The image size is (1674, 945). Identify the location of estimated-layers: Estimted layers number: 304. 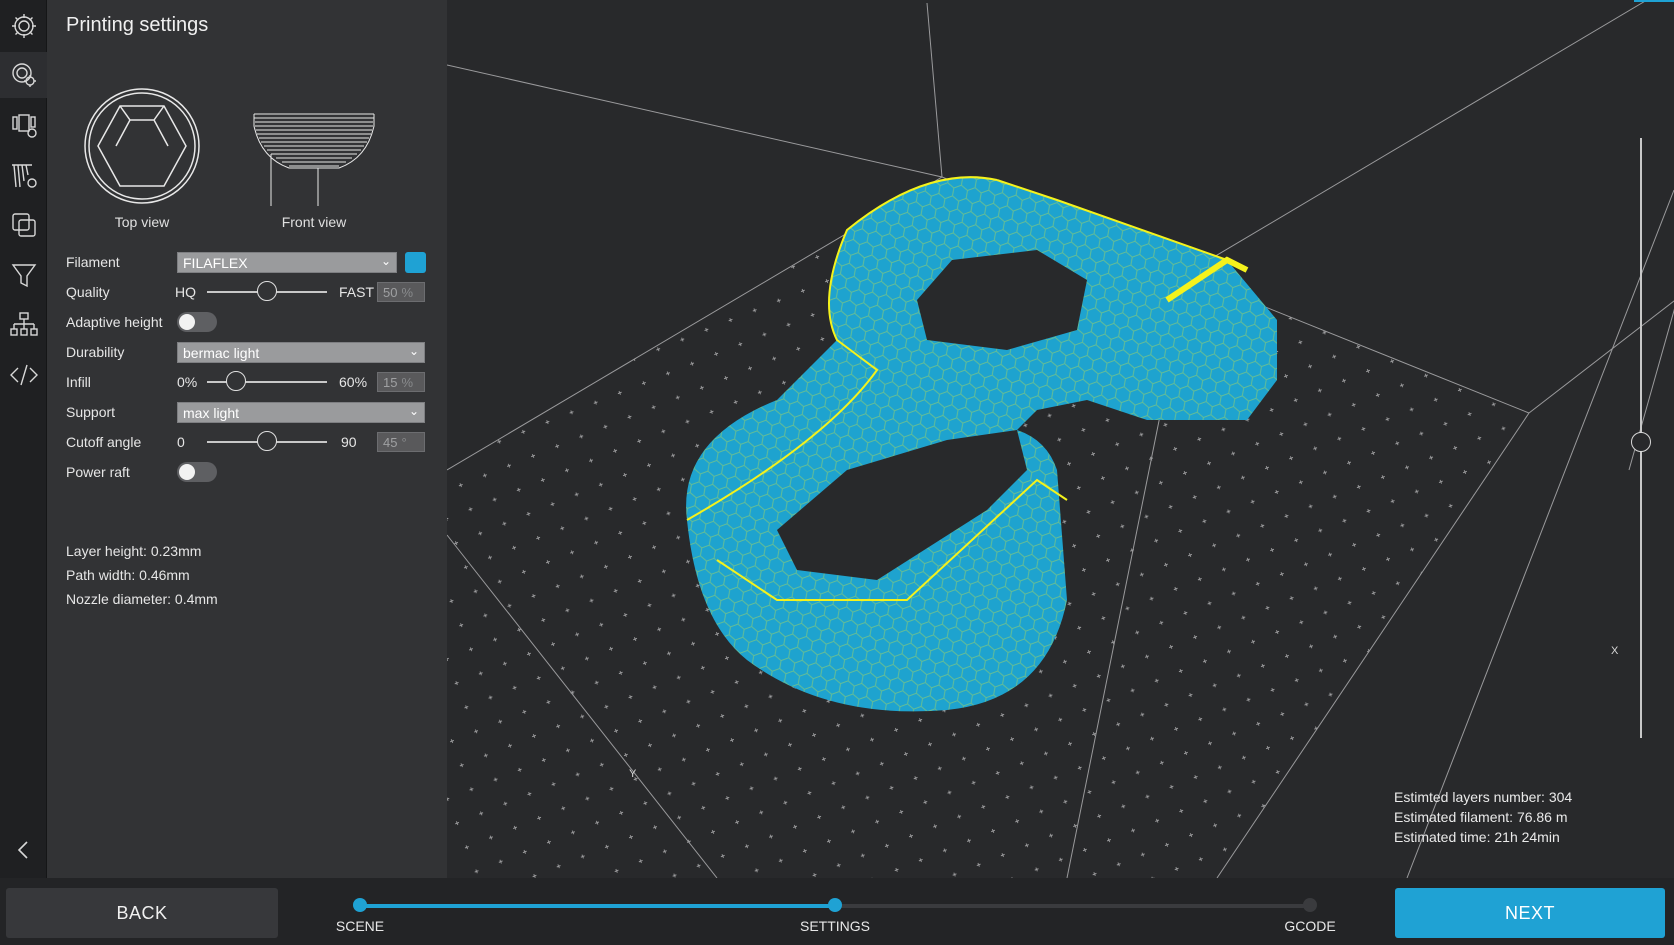
(1483, 797).